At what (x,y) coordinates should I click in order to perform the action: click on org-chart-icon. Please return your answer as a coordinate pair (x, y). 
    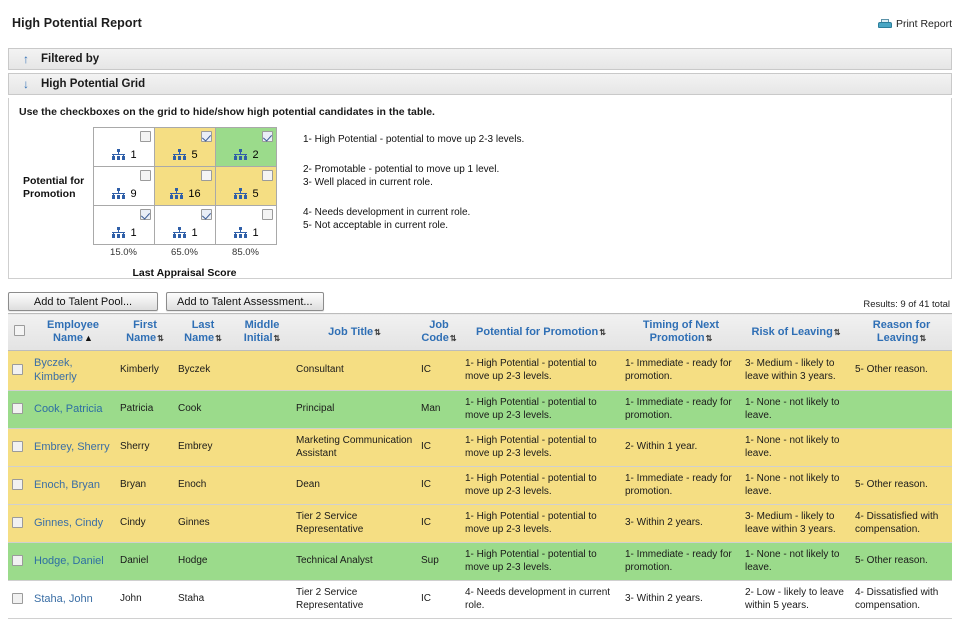
    Looking at the image, I should click on (176, 194).